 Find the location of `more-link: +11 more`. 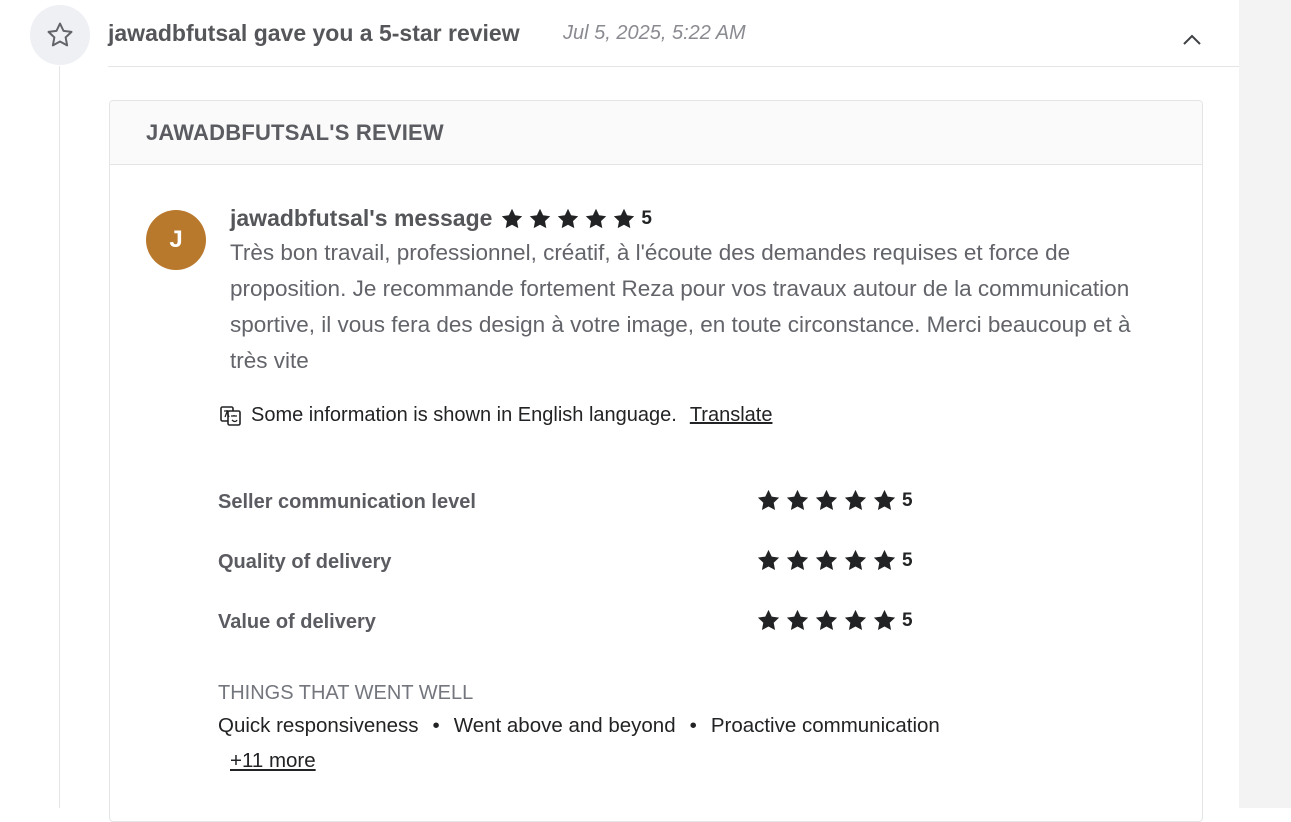

more-link: +11 more is located at coordinates (273, 761).